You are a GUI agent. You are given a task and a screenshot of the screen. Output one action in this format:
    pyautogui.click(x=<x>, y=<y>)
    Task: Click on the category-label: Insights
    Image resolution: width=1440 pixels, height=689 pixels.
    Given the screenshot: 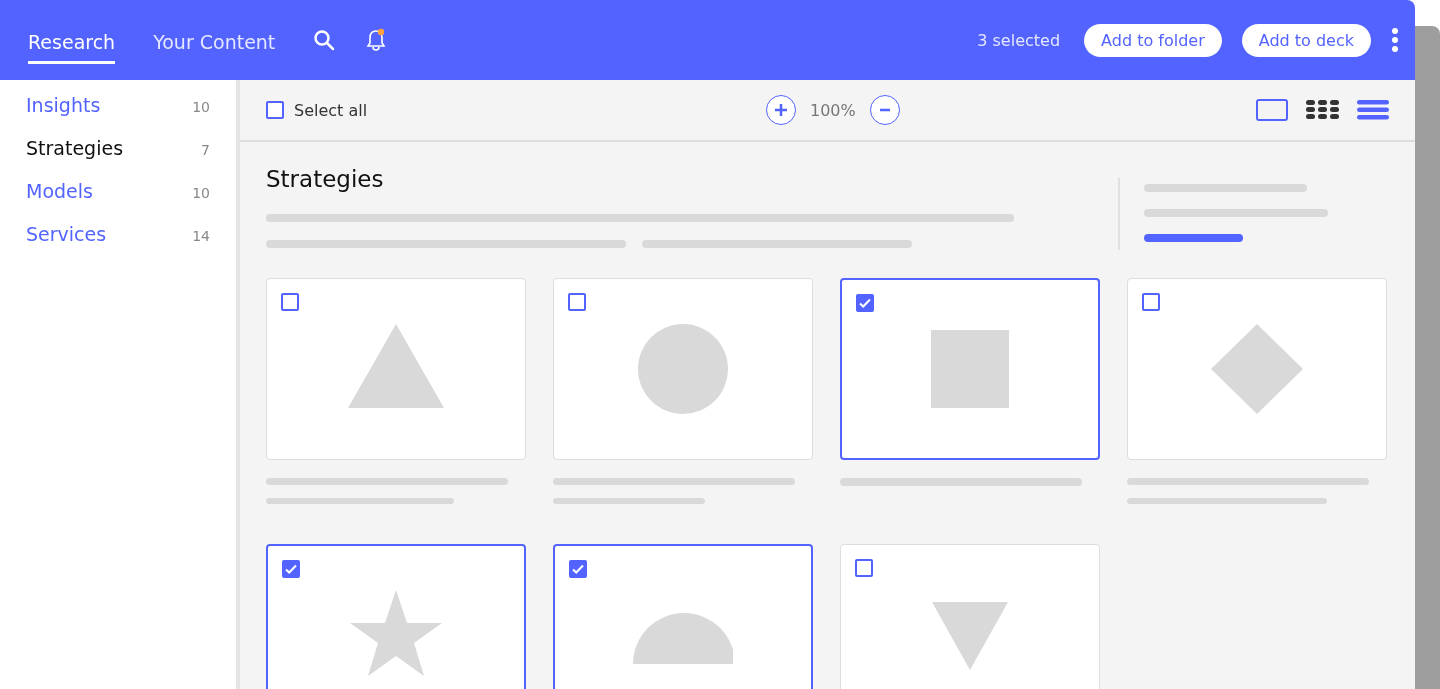 What is the action you would take?
    pyautogui.click(x=63, y=105)
    